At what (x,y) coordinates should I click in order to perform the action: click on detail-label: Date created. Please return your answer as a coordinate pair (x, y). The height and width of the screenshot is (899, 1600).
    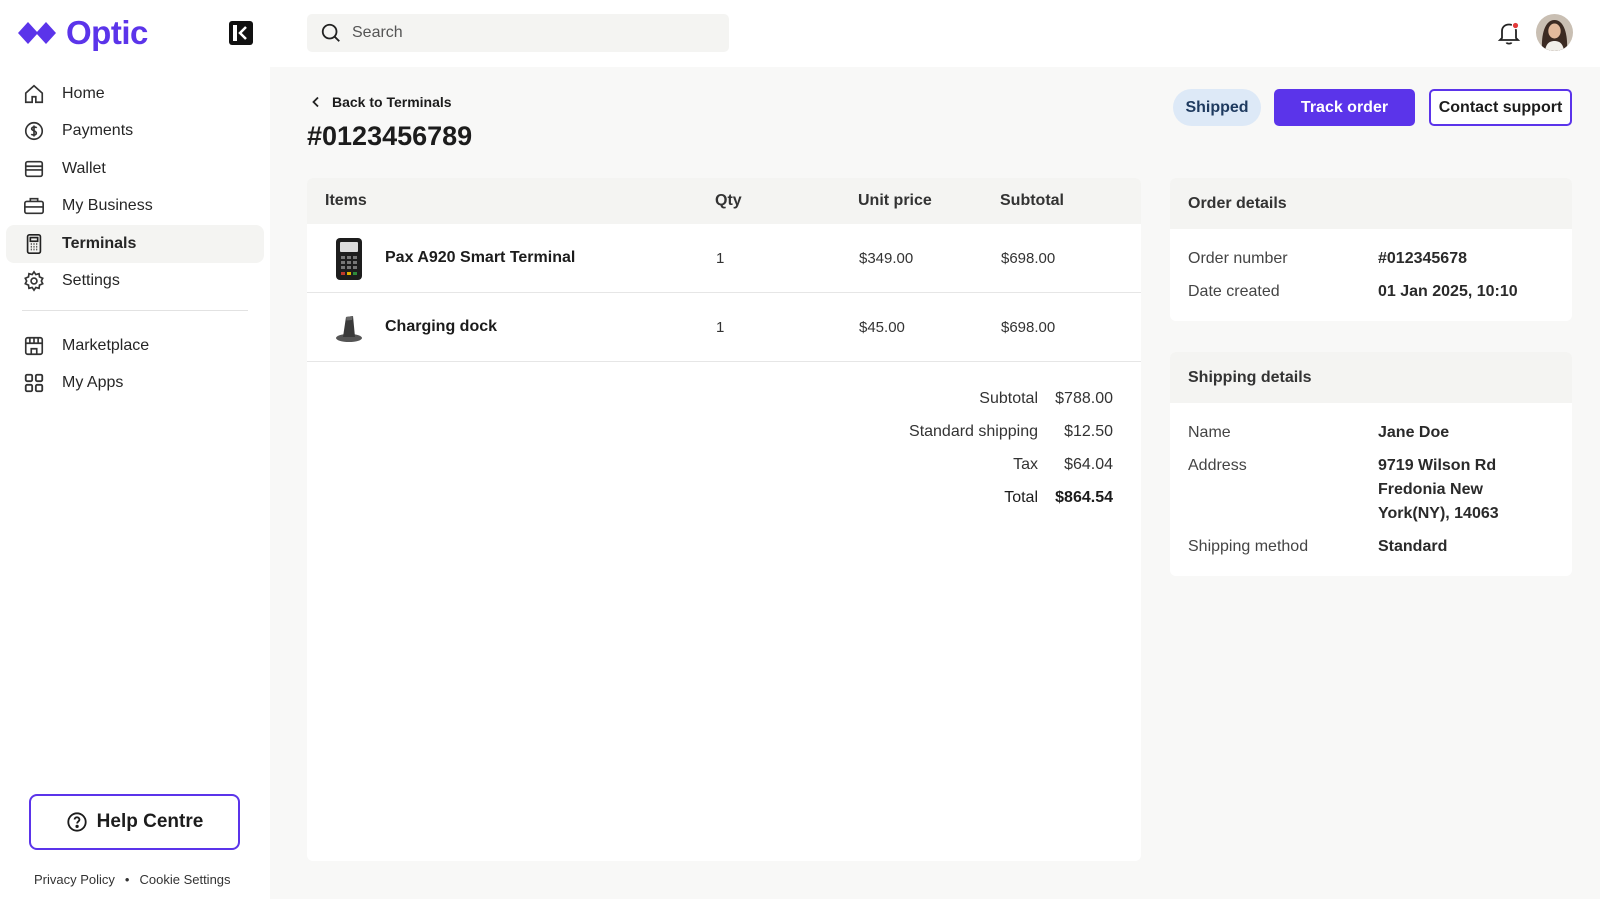
    Looking at the image, I should click on (1234, 291).